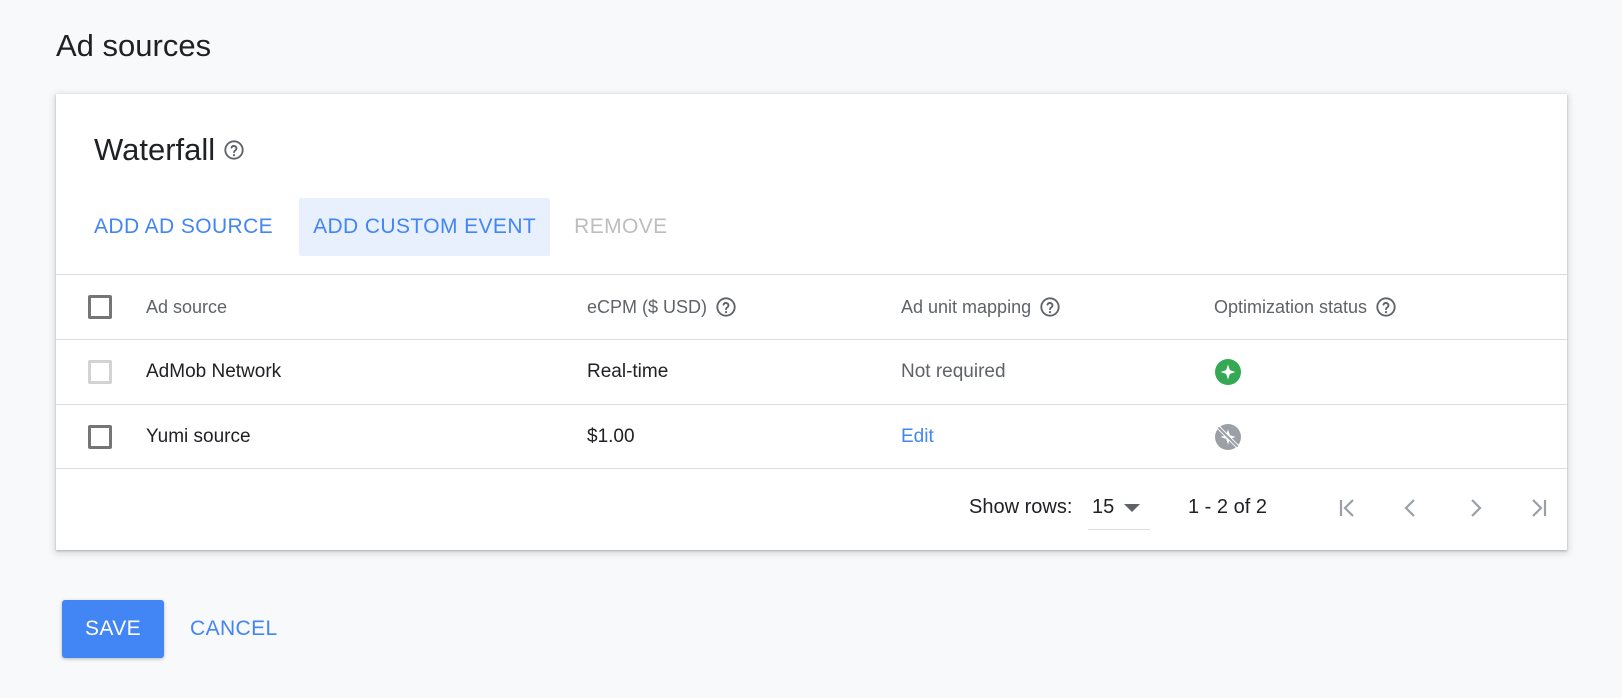 The image size is (1622, 698). What do you see at coordinates (1411, 508) in the screenshot?
I see `previous-page-icon` at bounding box center [1411, 508].